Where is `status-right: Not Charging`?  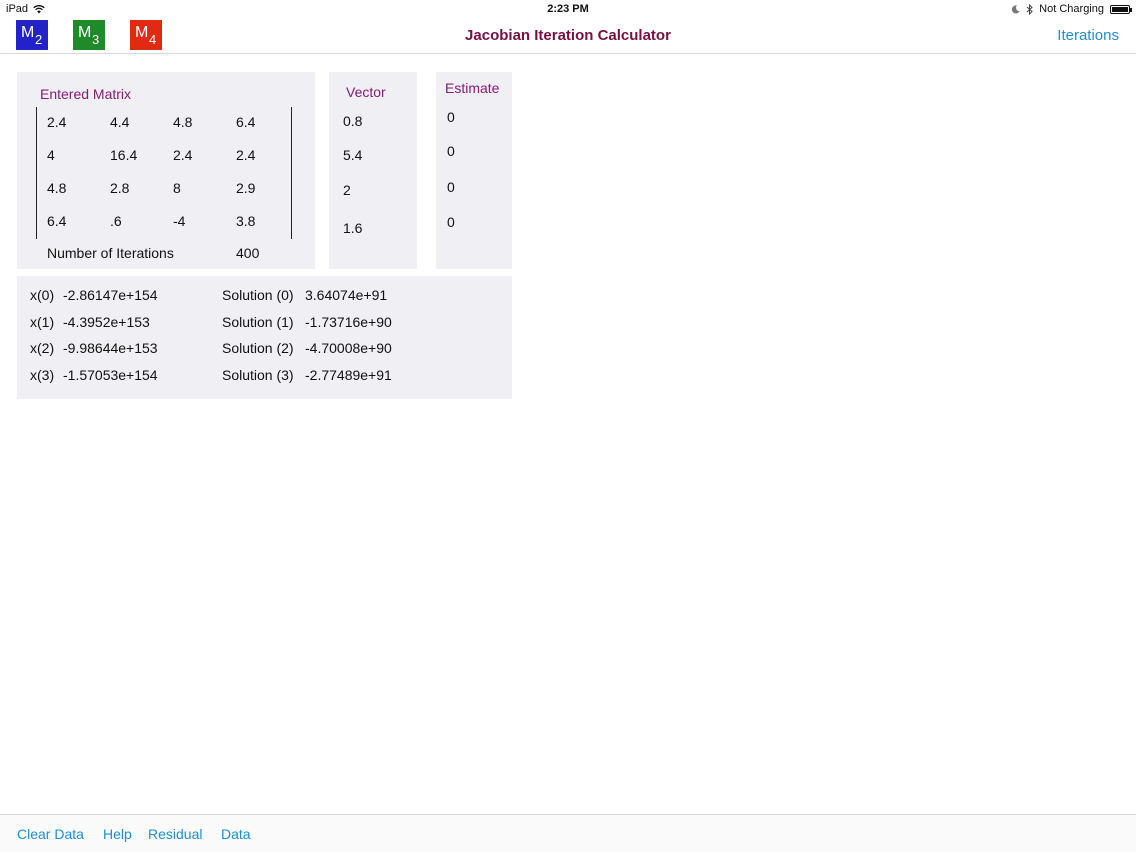
status-right: Not Charging is located at coordinates (1071, 9).